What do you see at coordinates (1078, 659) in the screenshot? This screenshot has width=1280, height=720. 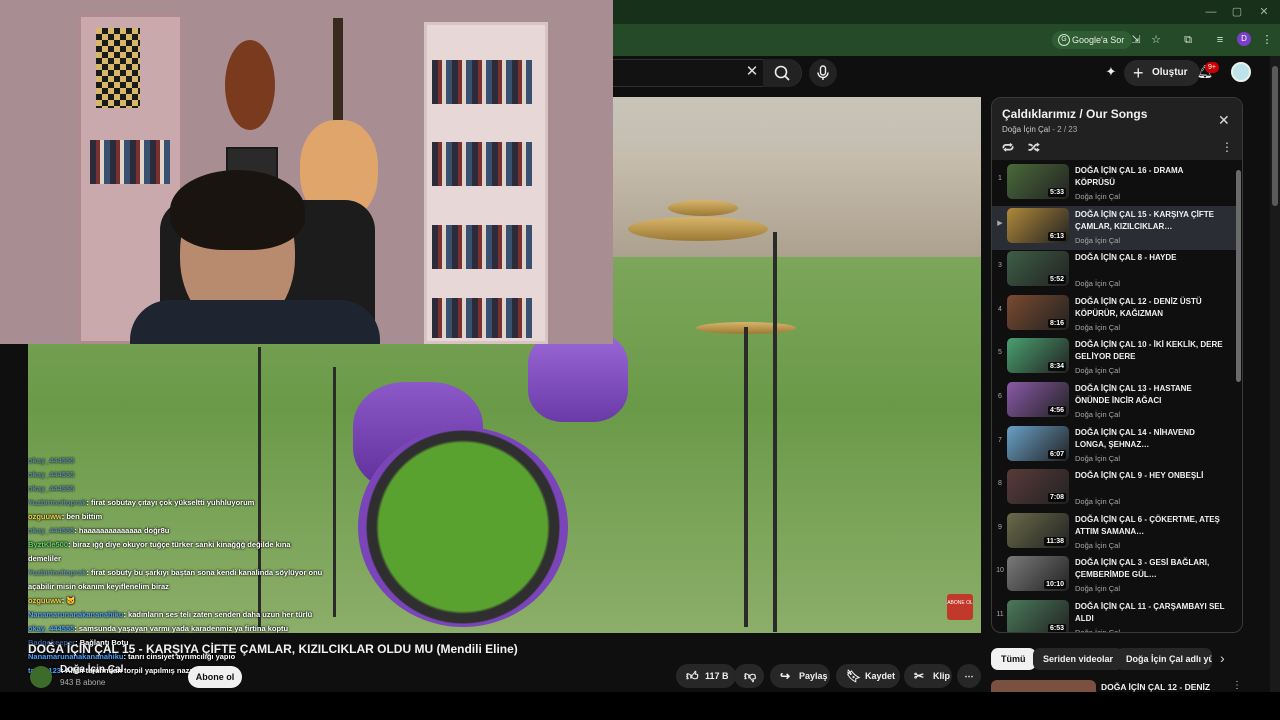 I see `filter-chip: Seriden videolar` at bounding box center [1078, 659].